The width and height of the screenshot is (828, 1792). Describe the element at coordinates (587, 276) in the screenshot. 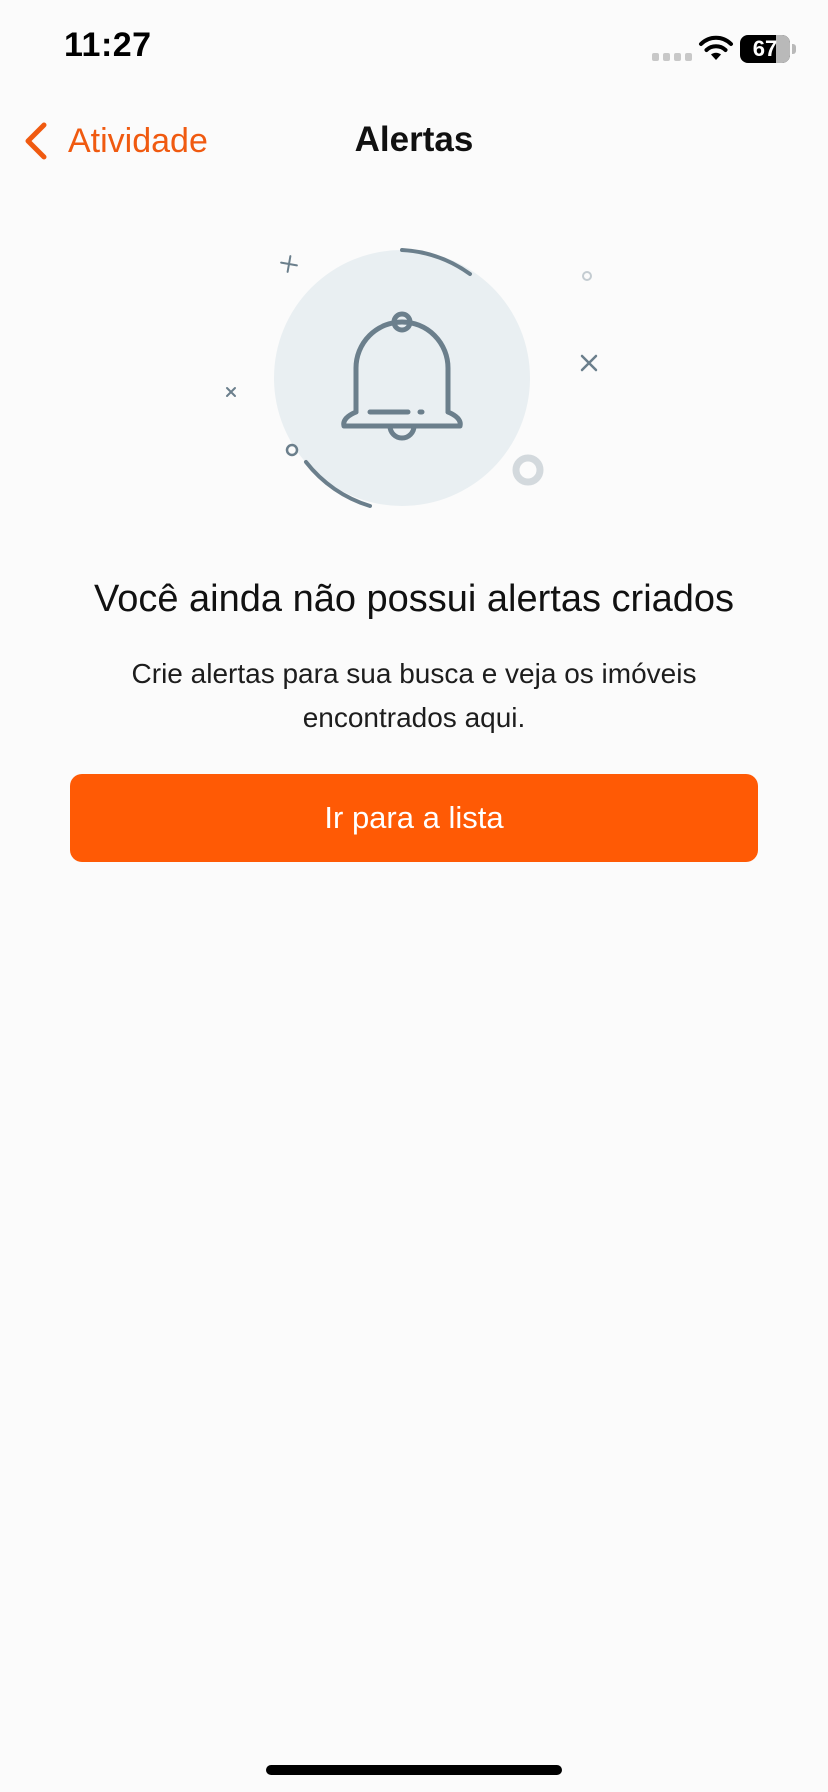

I see `sparkle-dot-top-right` at that location.